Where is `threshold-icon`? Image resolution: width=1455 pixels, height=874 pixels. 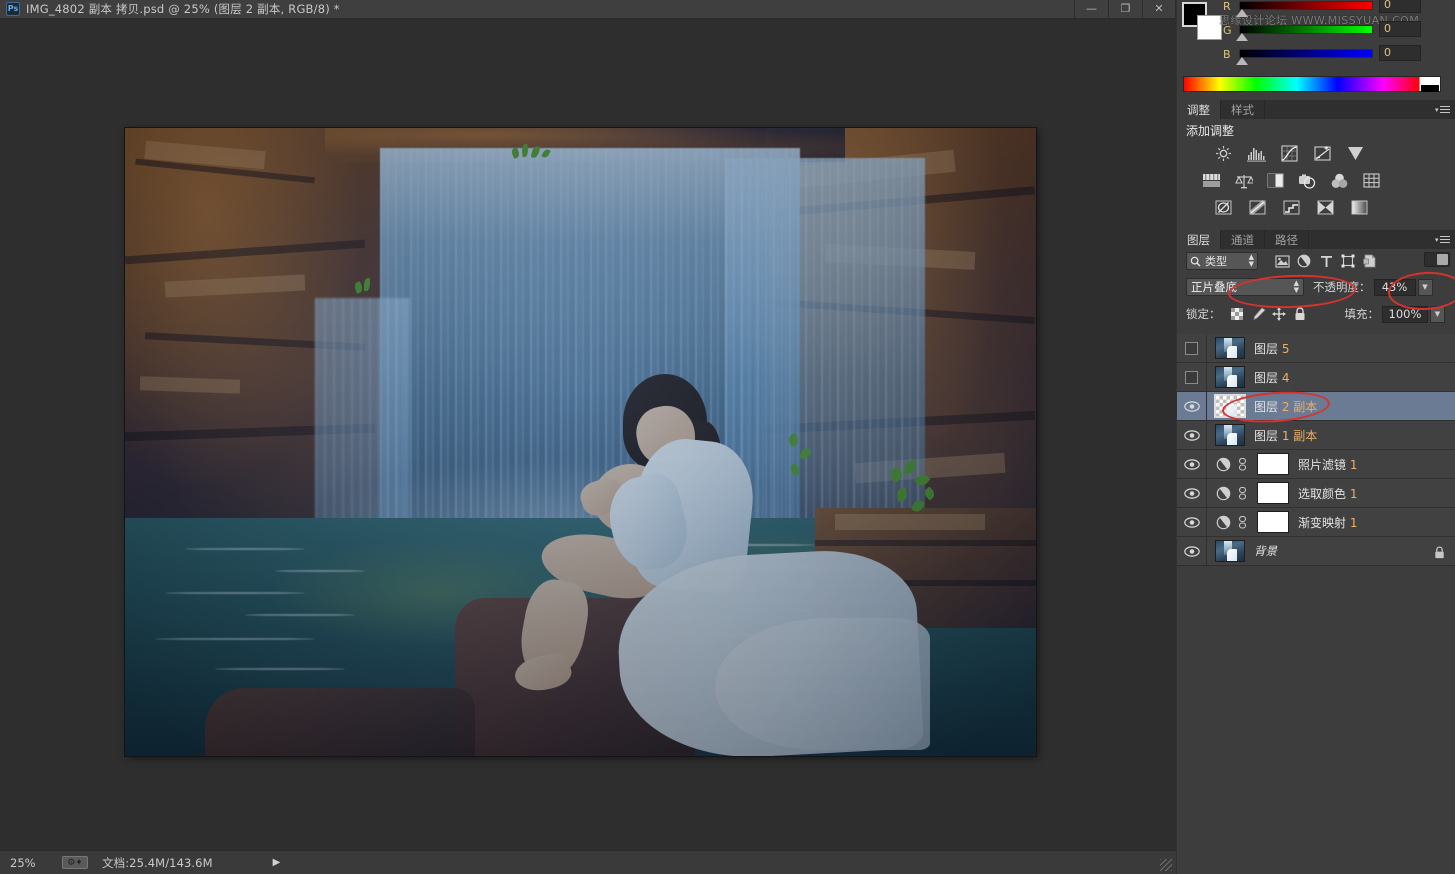 threshold-icon is located at coordinates (1291, 207).